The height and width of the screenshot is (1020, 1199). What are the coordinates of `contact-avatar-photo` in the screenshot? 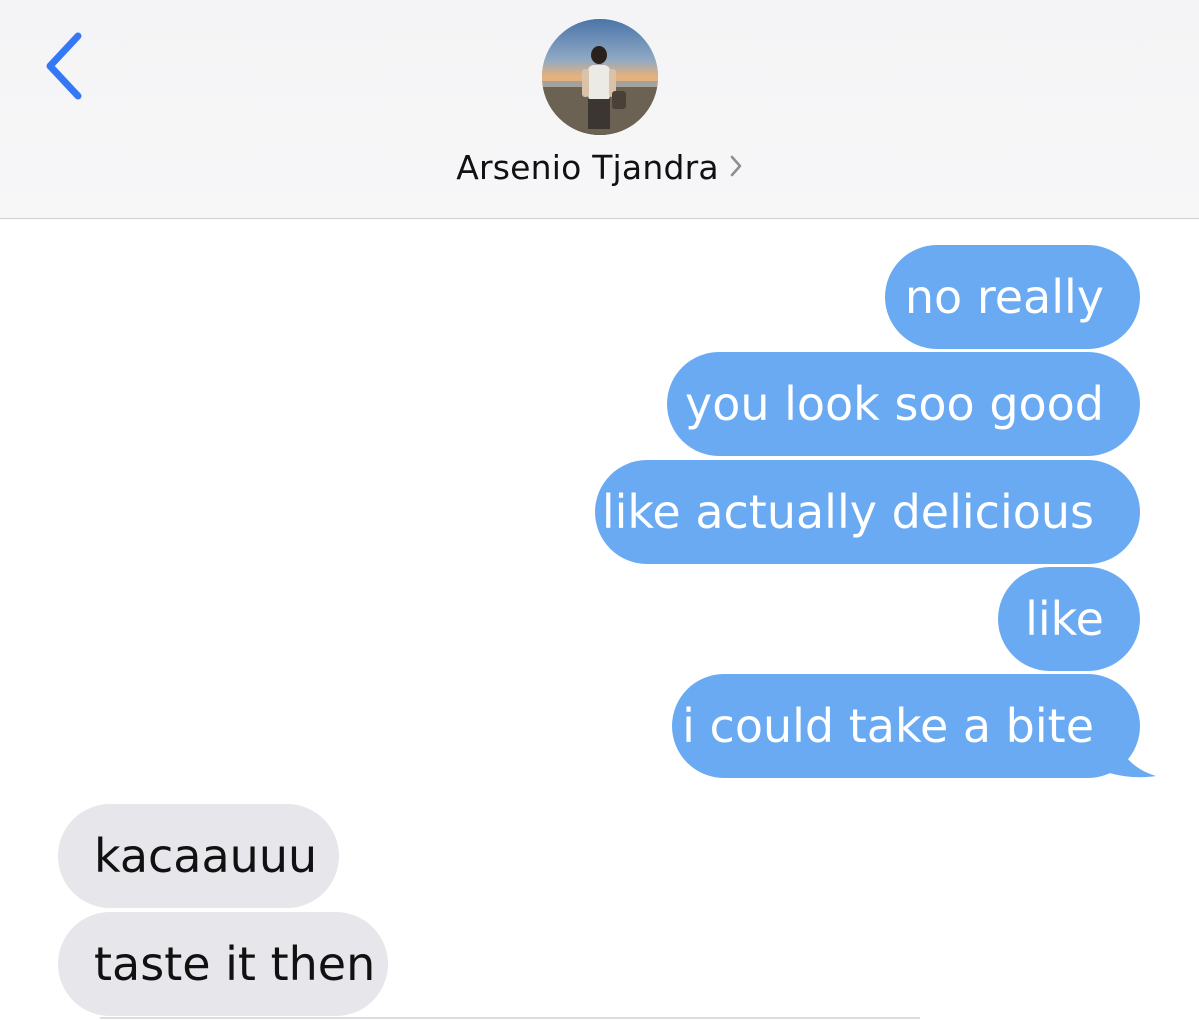 It's located at (600, 77).